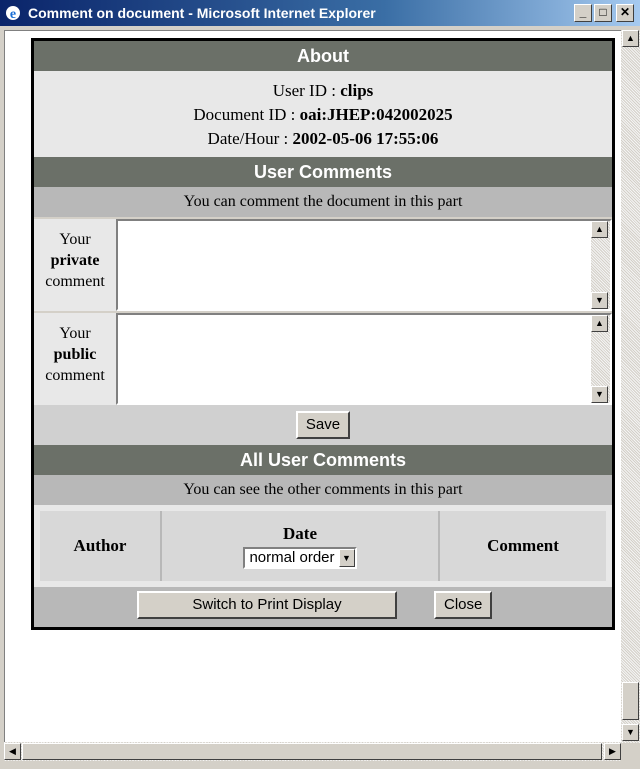 The height and width of the screenshot is (769, 640). Describe the element at coordinates (346, 557) in the screenshot. I see `chevron-down-icon: ▼` at that location.